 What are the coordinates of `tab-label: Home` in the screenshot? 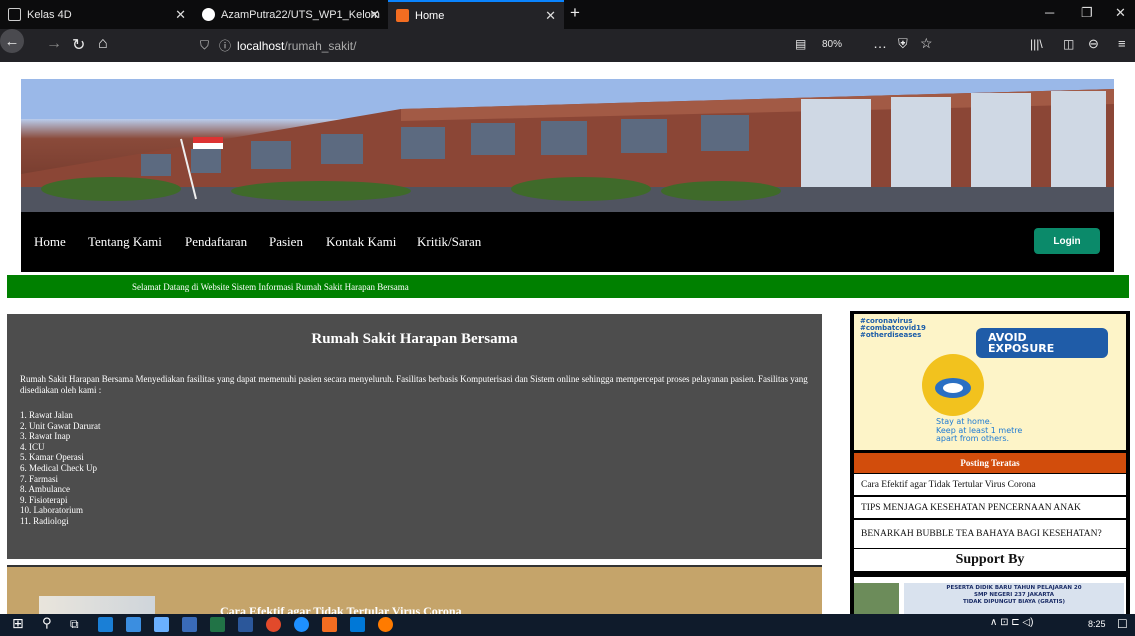 It's located at (430, 15).